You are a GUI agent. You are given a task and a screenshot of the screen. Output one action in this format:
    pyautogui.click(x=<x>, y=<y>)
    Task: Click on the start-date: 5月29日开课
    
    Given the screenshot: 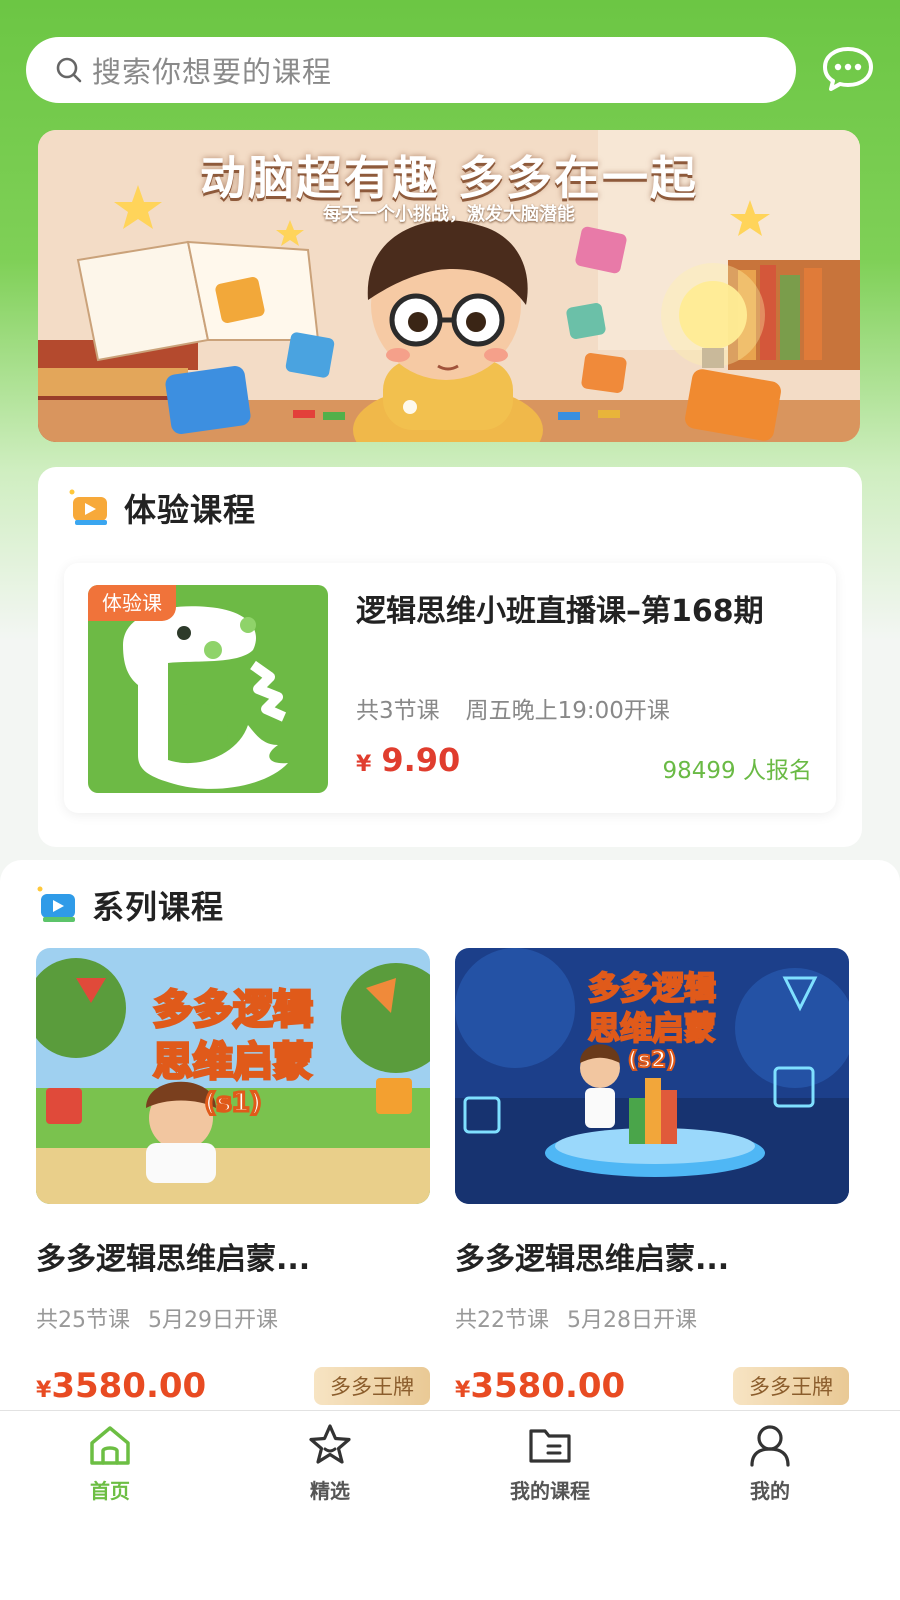 What is the action you would take?
    pyautogui.click(x=213, y=1320)
    